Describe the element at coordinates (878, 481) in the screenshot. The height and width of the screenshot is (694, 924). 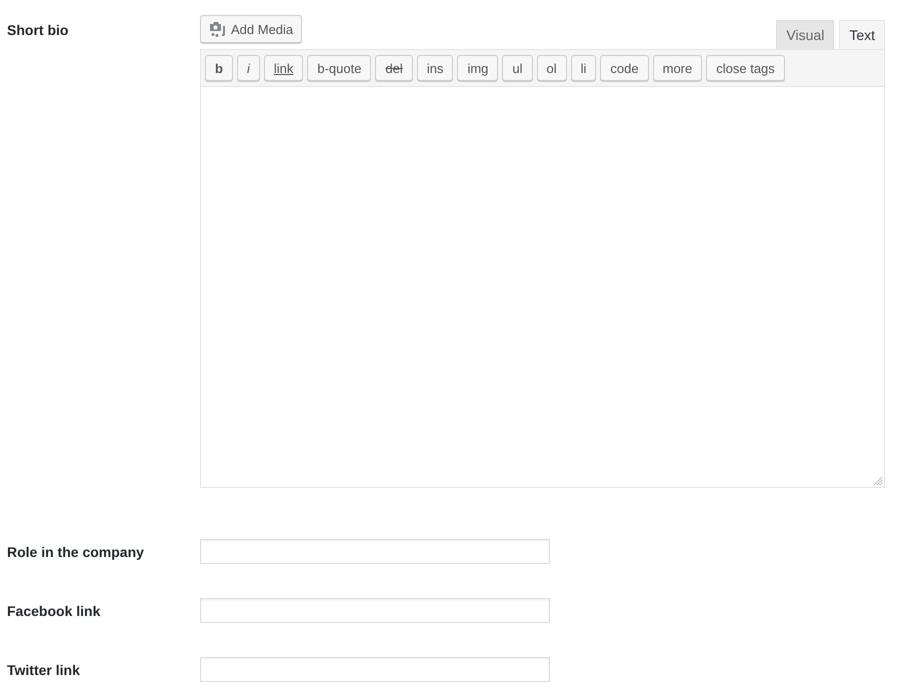
I see `resize-handle-icon` at that location.